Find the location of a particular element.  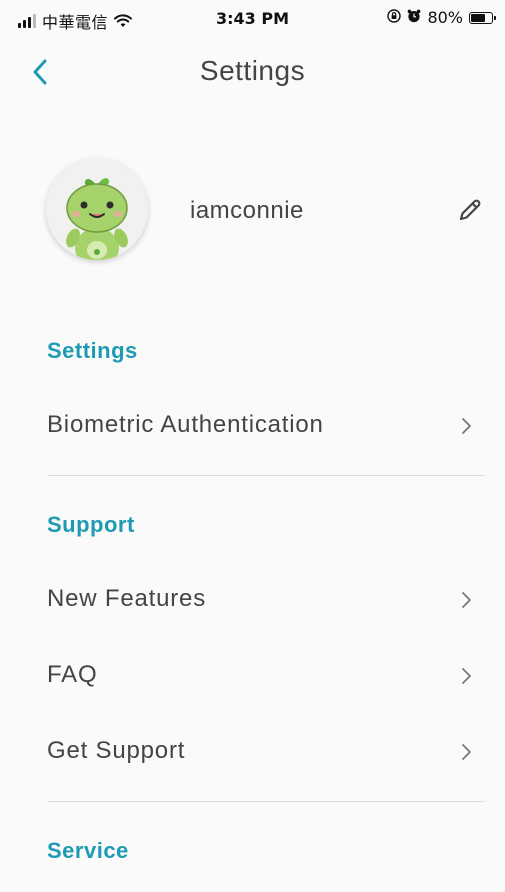

section-title-support: Support is located at coordinates (91, 524).